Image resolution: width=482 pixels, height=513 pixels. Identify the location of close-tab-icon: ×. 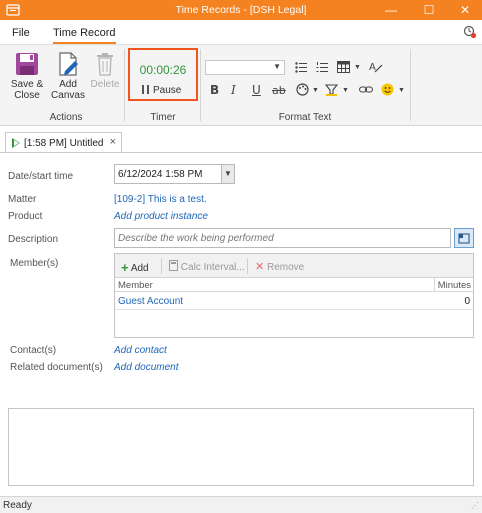
(113, 142).